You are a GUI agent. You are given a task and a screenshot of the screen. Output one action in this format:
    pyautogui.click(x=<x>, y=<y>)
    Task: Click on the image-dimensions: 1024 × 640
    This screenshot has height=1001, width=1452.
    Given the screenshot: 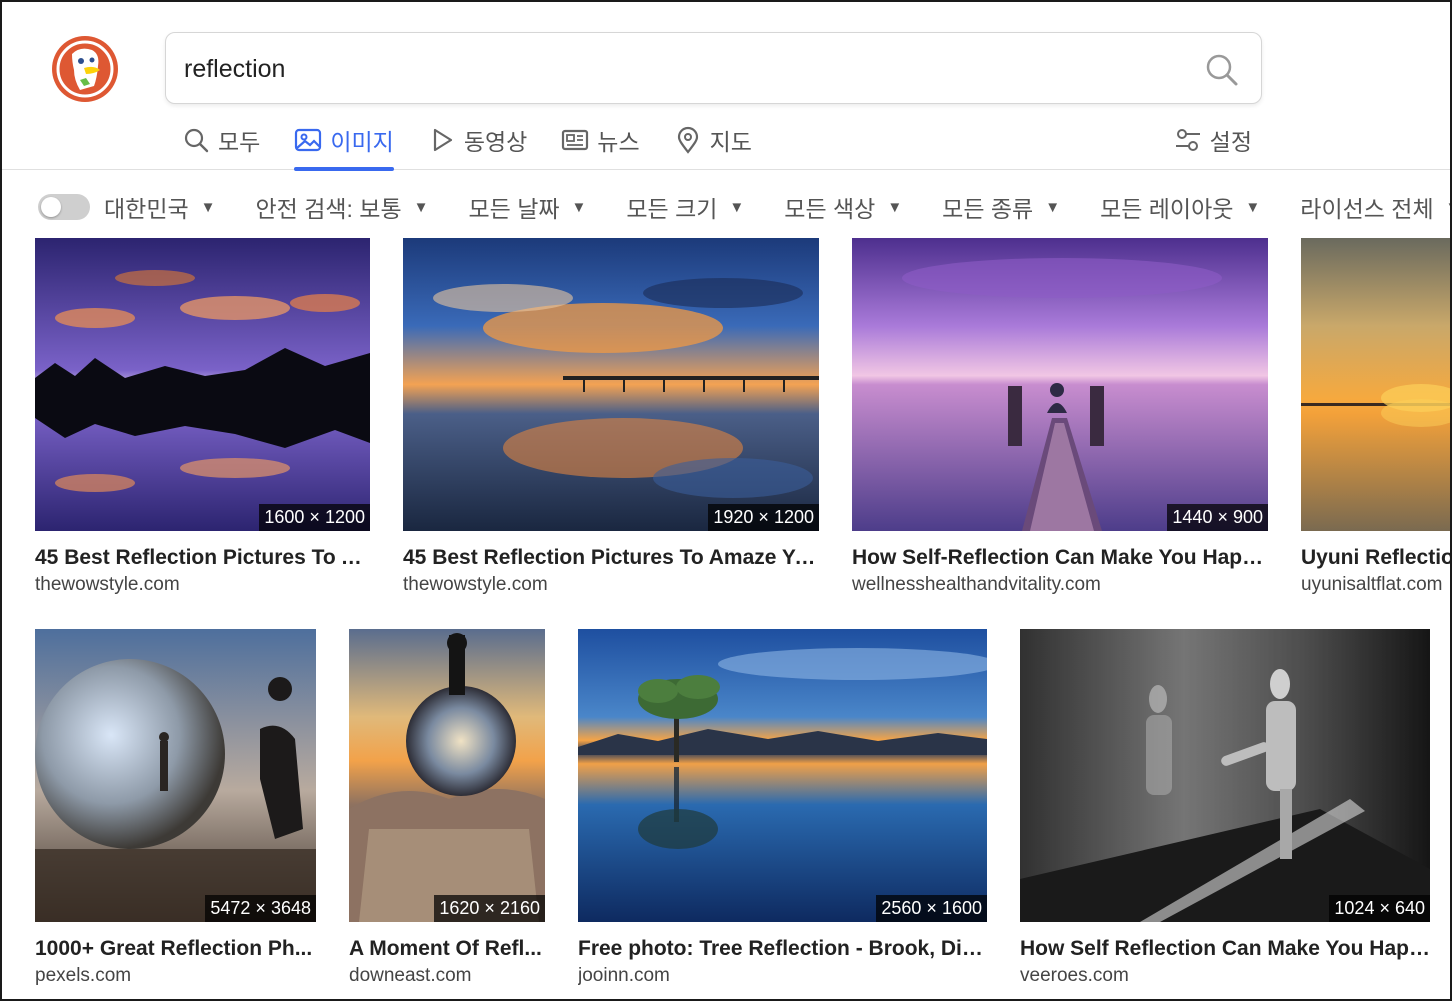 What is the action you would take?
    pyautogui.click(x=1379, y=908)
    